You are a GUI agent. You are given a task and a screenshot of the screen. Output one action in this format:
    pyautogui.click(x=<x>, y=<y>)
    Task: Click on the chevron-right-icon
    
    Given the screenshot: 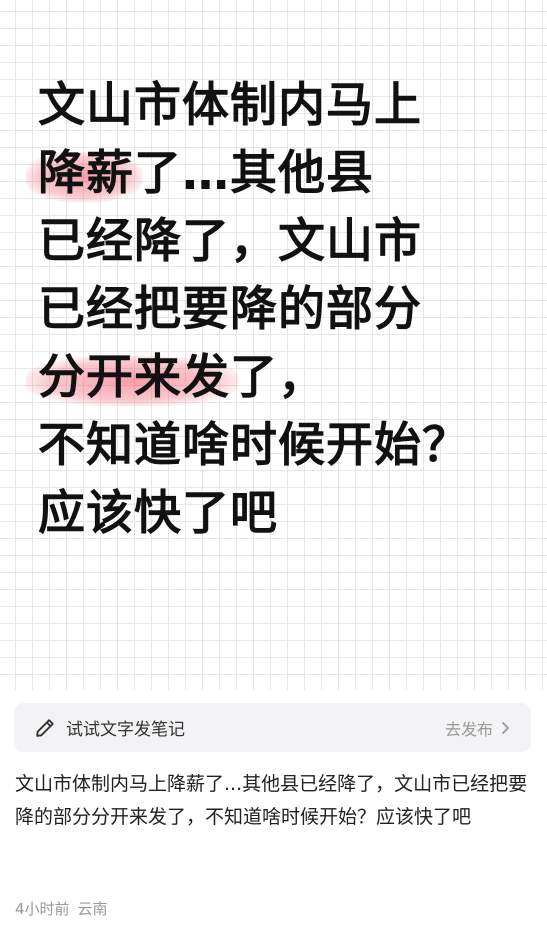 What is the action you would take?
    pyautogui.click(x=505, y=727)
    